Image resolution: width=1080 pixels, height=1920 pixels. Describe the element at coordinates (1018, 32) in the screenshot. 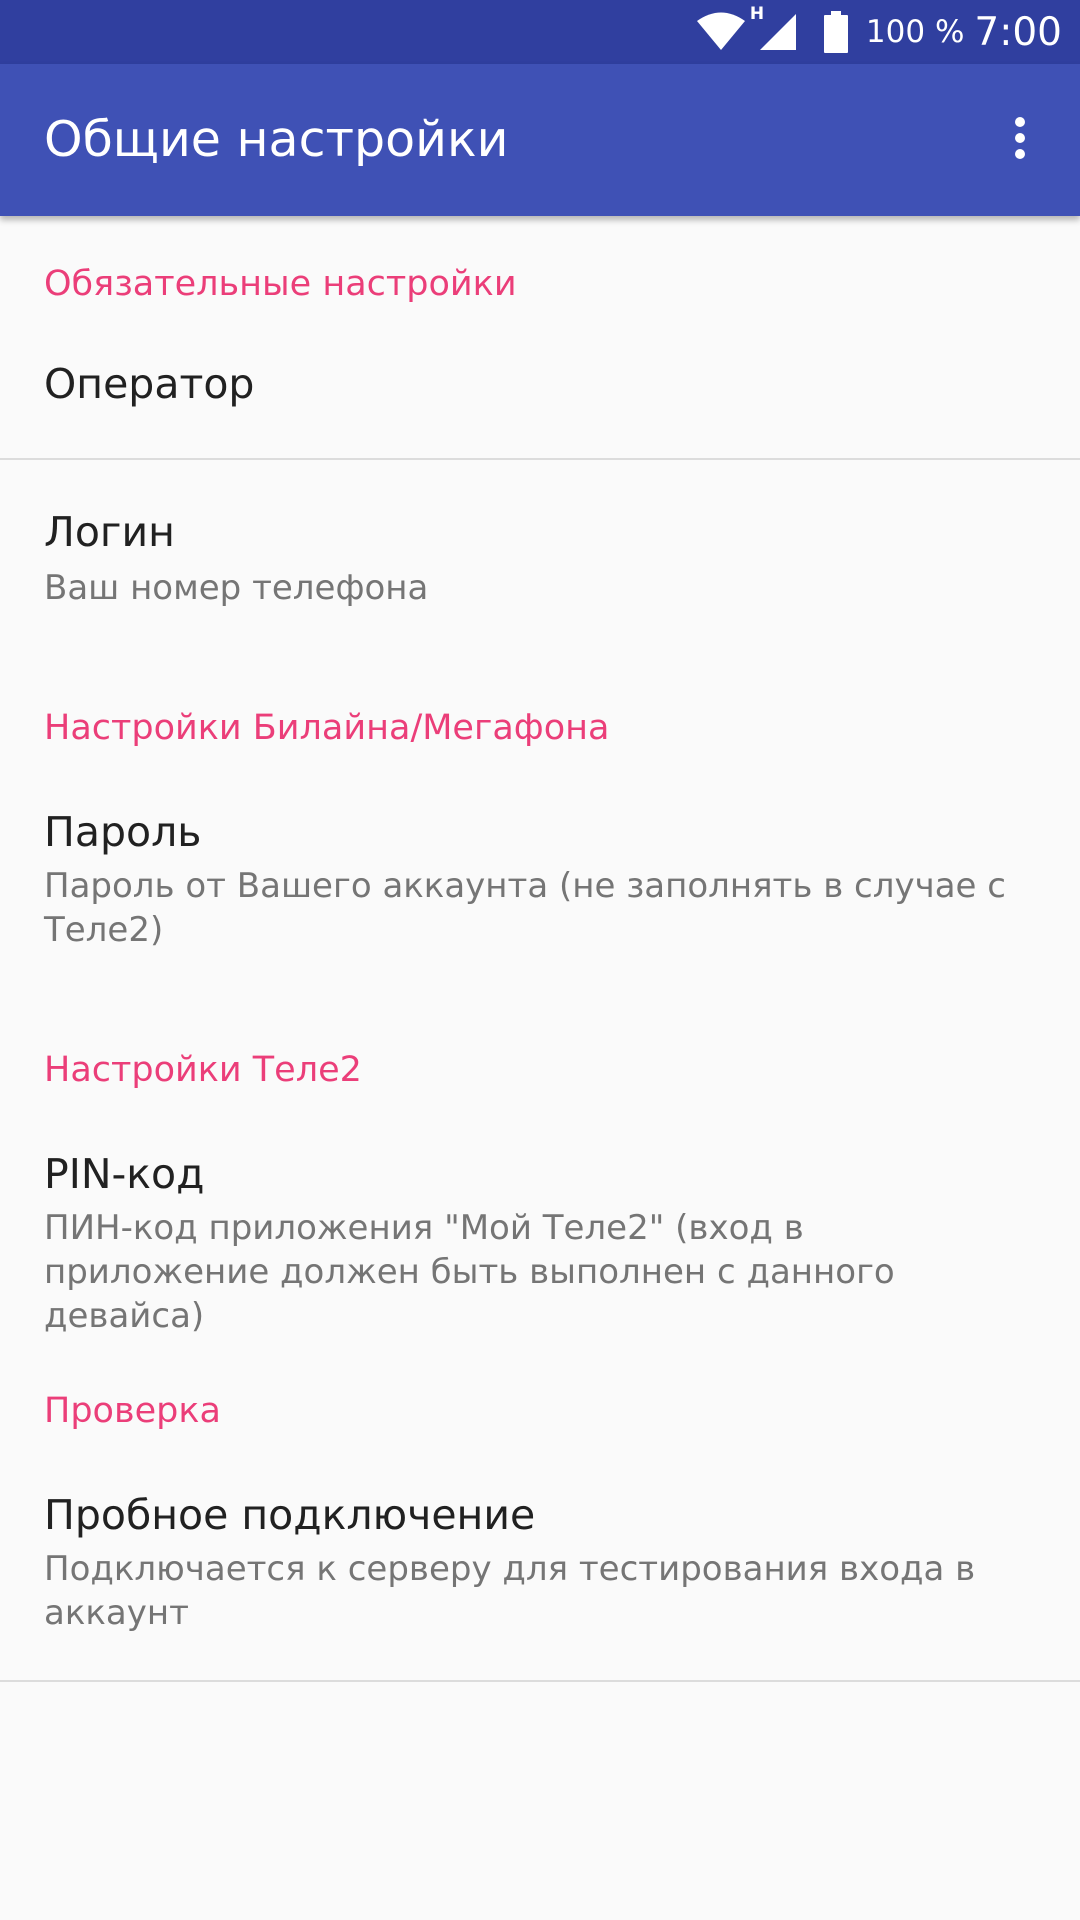

I see `clock: 7:00` at that location.